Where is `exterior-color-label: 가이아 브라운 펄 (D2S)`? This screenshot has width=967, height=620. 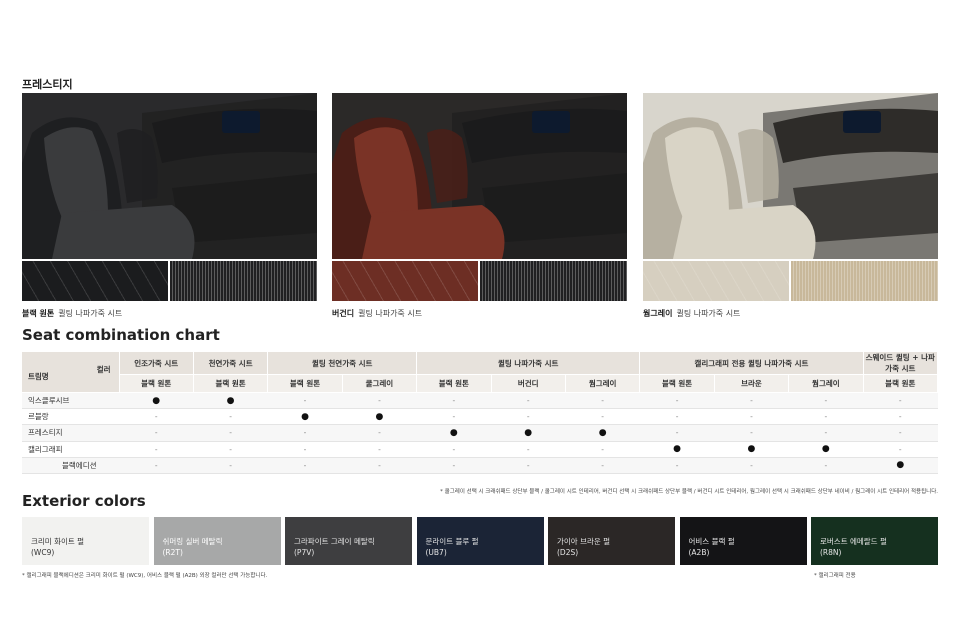 exterior-color-label: 가이아 브라운 펄 (D2S) is located at coordinates (583, 547).